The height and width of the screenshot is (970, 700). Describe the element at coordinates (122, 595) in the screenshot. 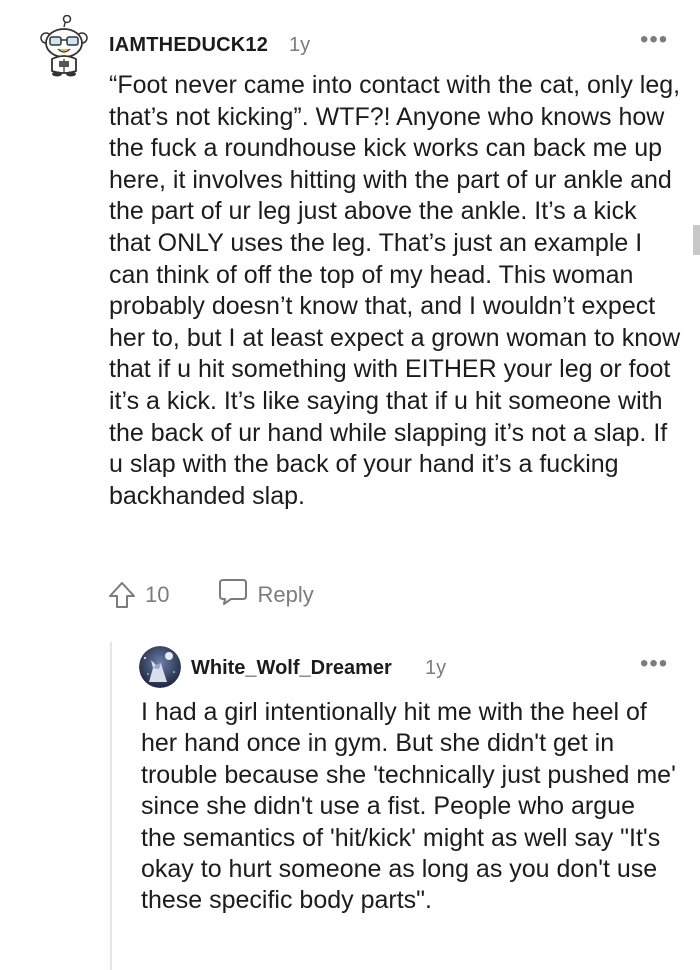

I see `upvote-arrow-icon` at that location.